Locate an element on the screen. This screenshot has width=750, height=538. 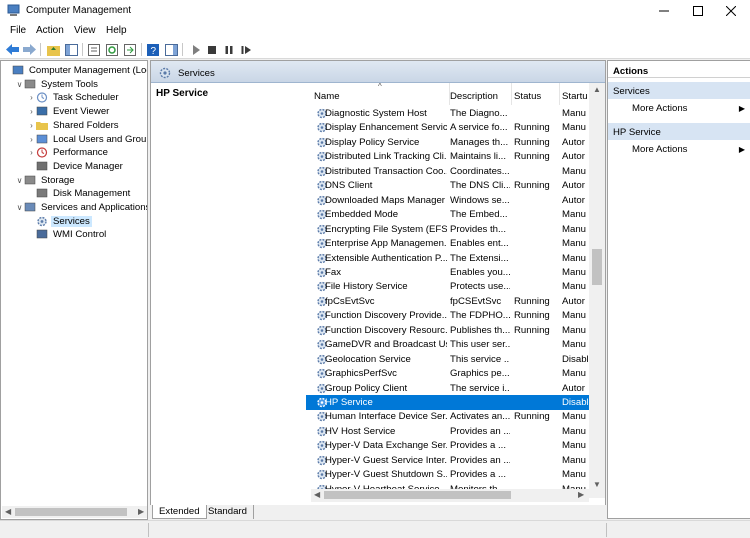
service-row: GraphicsPerfSvc Graphics pe... Manu is located at coordinates (455, 373).